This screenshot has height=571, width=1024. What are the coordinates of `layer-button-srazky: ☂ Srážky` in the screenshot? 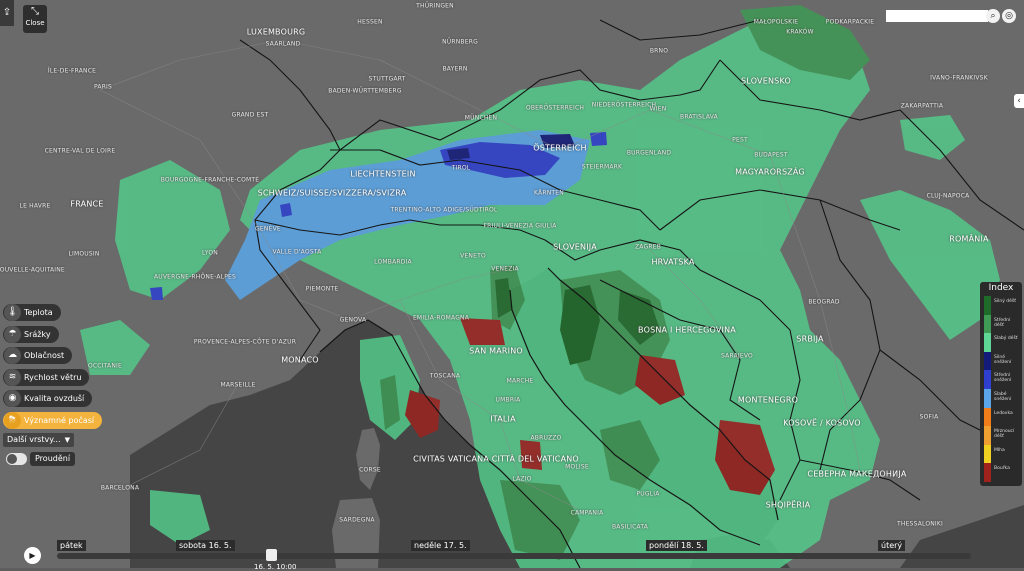 It's located at (31, 334).